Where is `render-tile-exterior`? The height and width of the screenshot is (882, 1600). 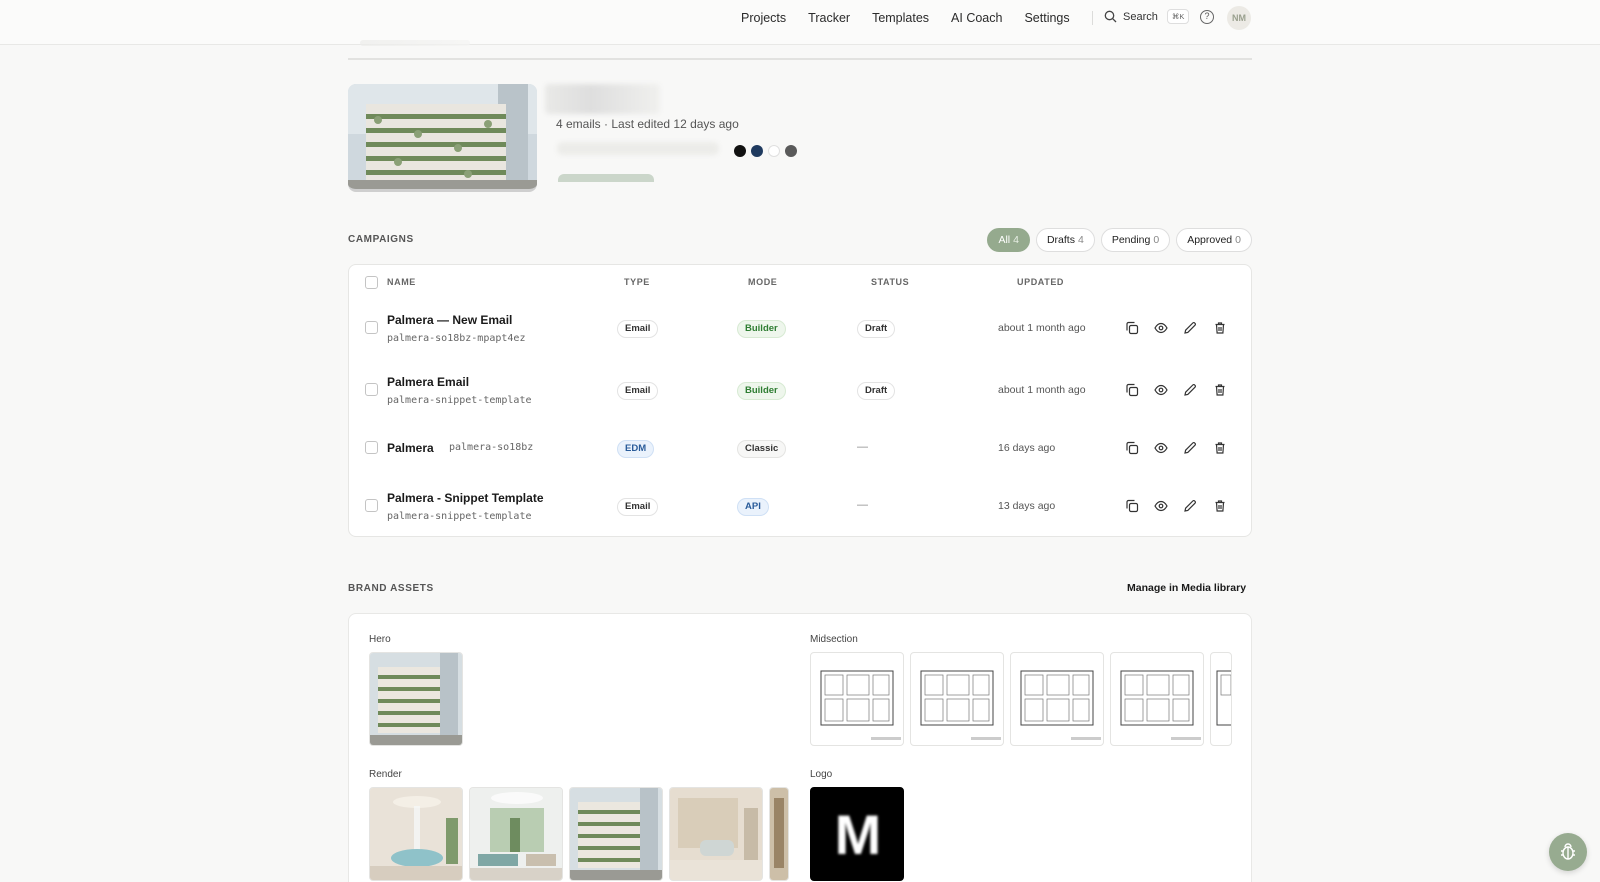 render-tile-exterior is located at coordinates (616, 834).